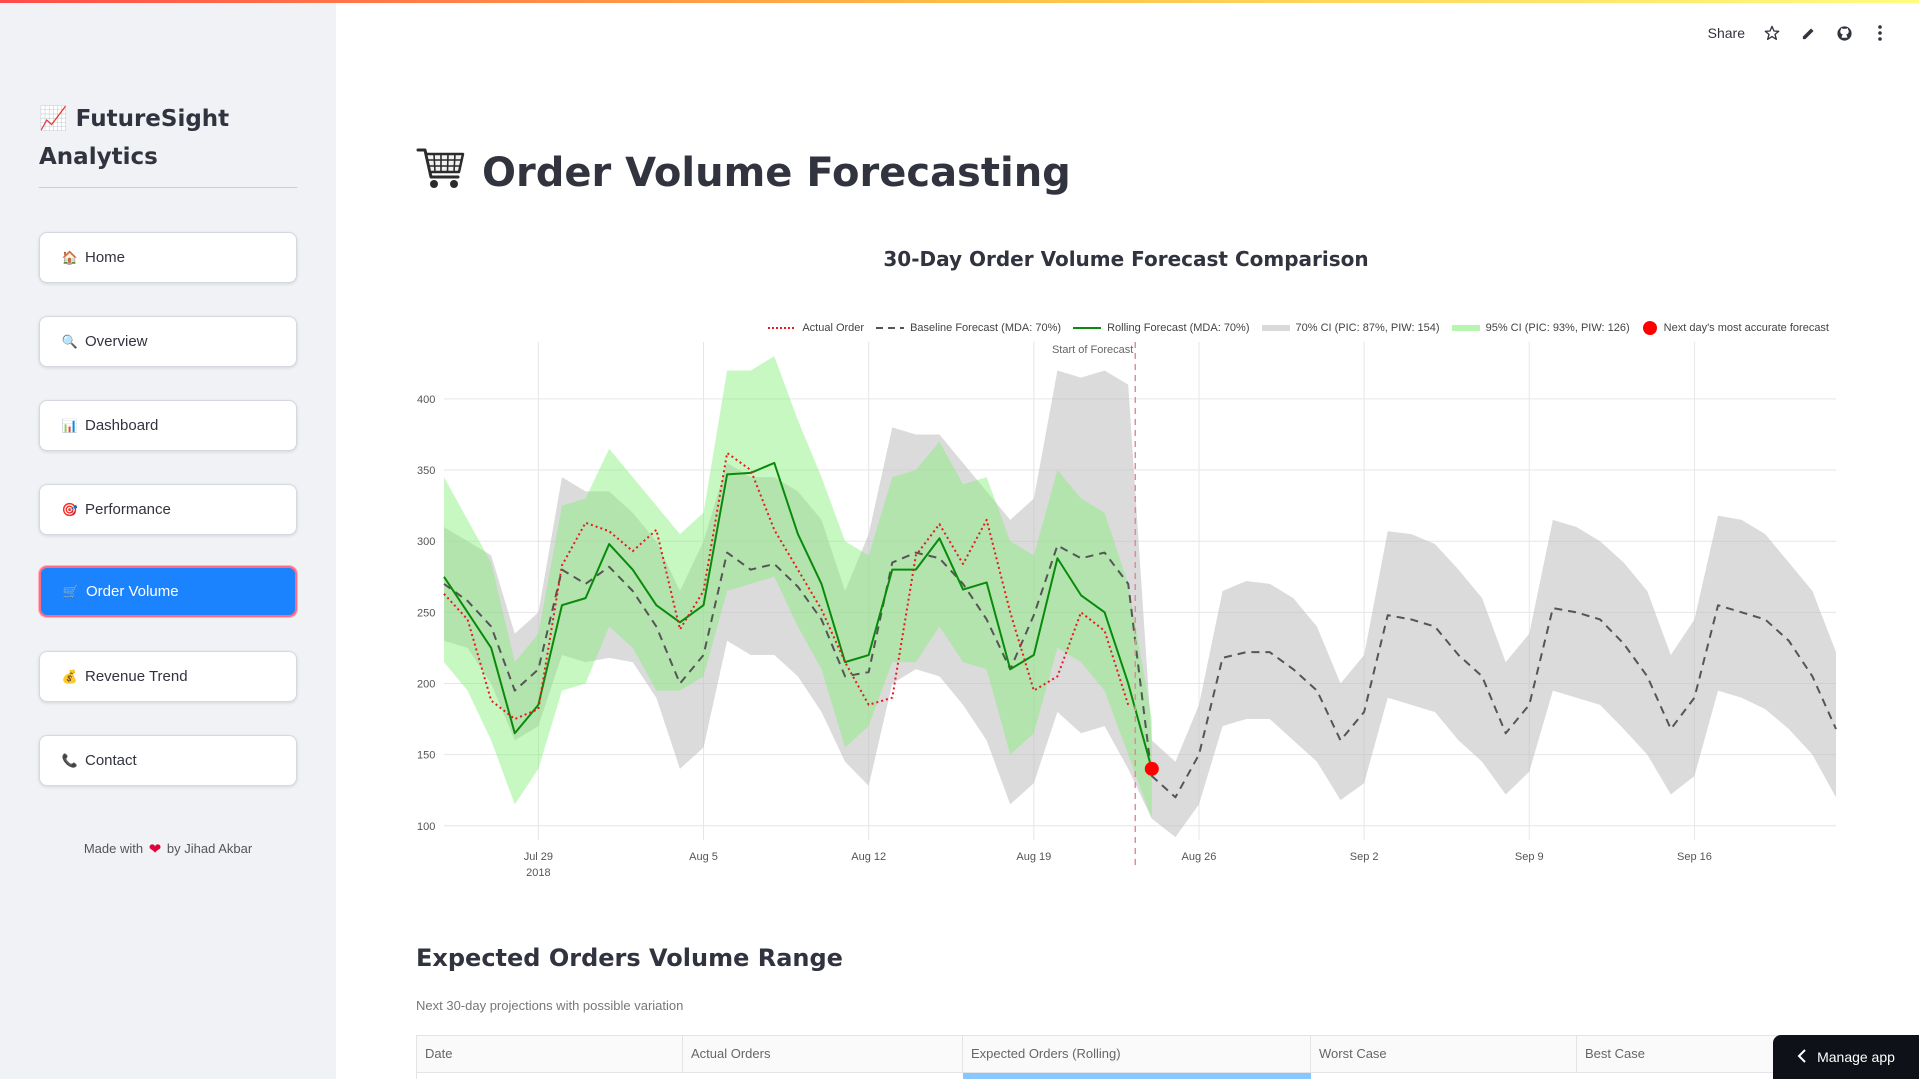 This screenshot has width=1919, height=1079. What do you see at coordinates (70, 425) in the screenshot?
I see `bar-chart-icon: 📊` at bounding box center [70, 425].